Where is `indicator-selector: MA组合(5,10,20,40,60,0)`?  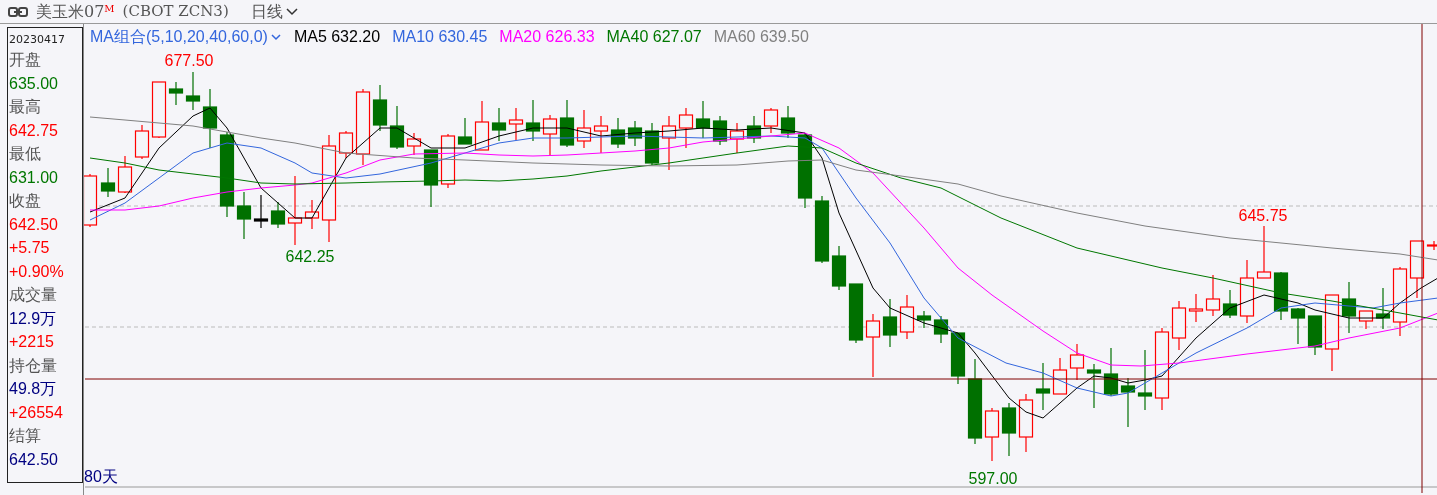
indicator-selector: MA组合(5,10,20,40,60,0) is located at coordinates (186, 37).